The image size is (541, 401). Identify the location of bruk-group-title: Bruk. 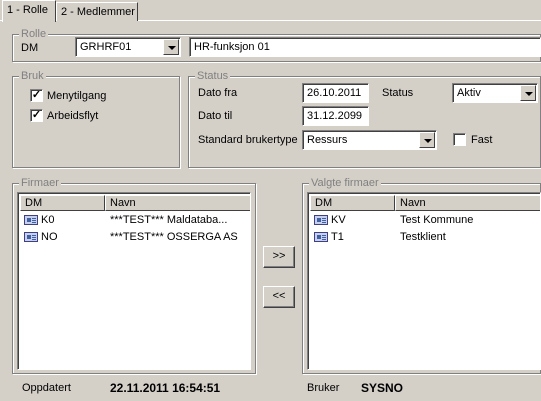
(32, 76).